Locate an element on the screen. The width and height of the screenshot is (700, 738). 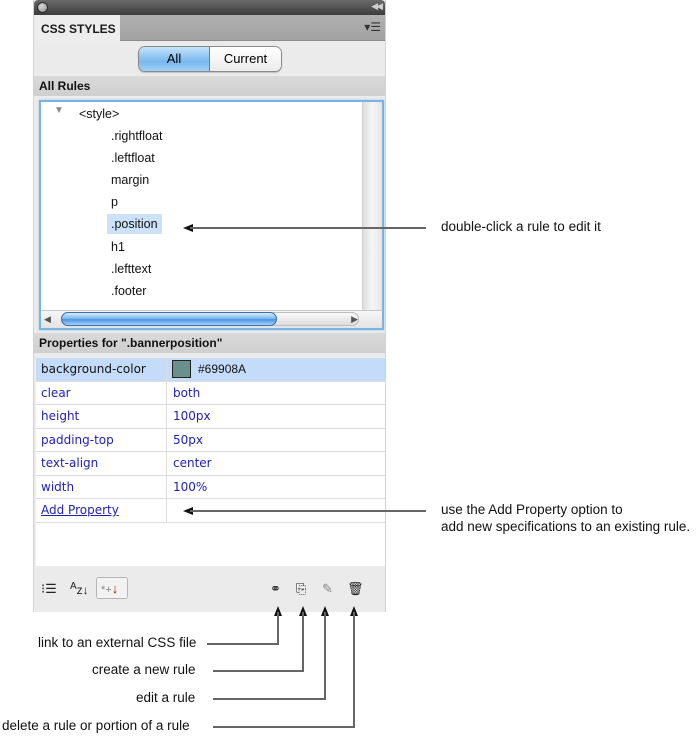
rule-item: margin is located at coordinates (130, 180).